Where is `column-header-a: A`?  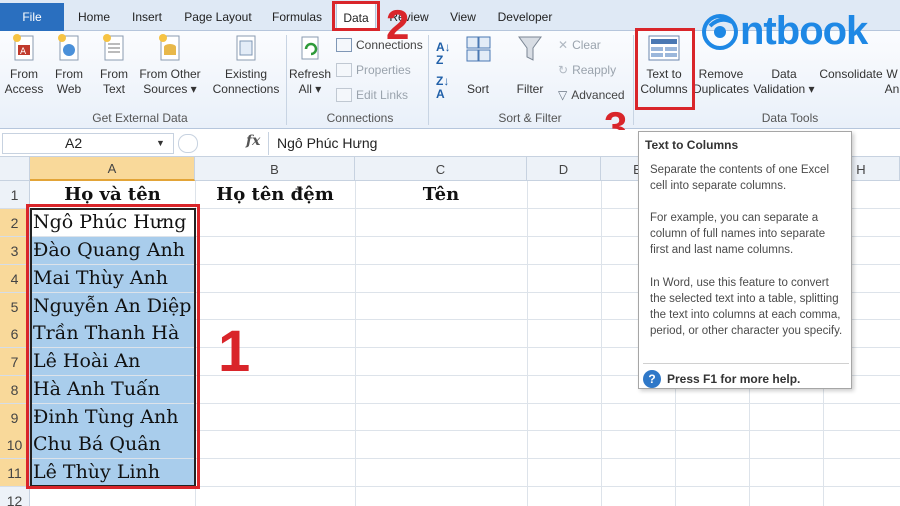
column-header-a: A is located at coordinates (112, 169).